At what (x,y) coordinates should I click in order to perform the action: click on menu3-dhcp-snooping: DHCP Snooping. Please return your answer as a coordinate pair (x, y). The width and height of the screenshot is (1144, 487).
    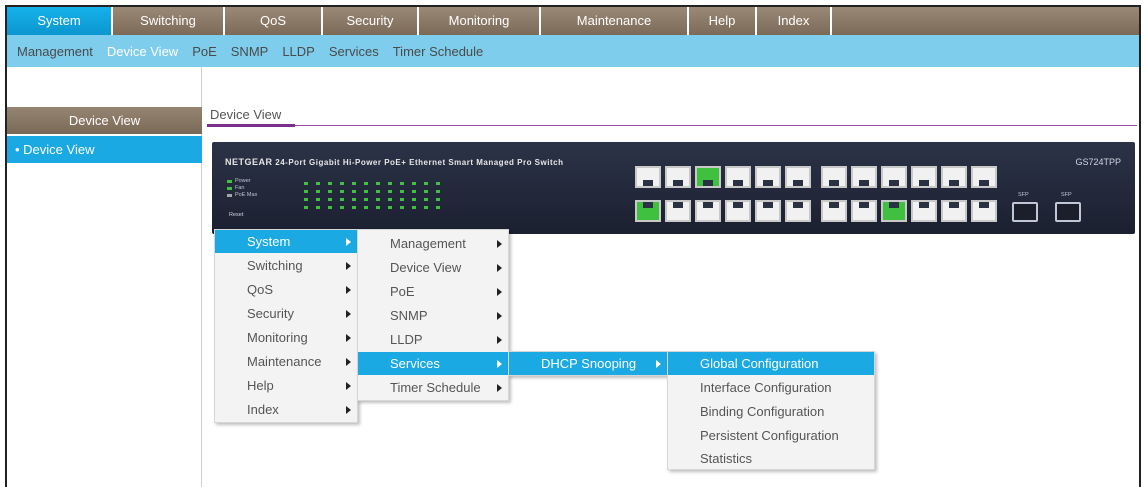
    Looking at the image, I should click on (588, 363).